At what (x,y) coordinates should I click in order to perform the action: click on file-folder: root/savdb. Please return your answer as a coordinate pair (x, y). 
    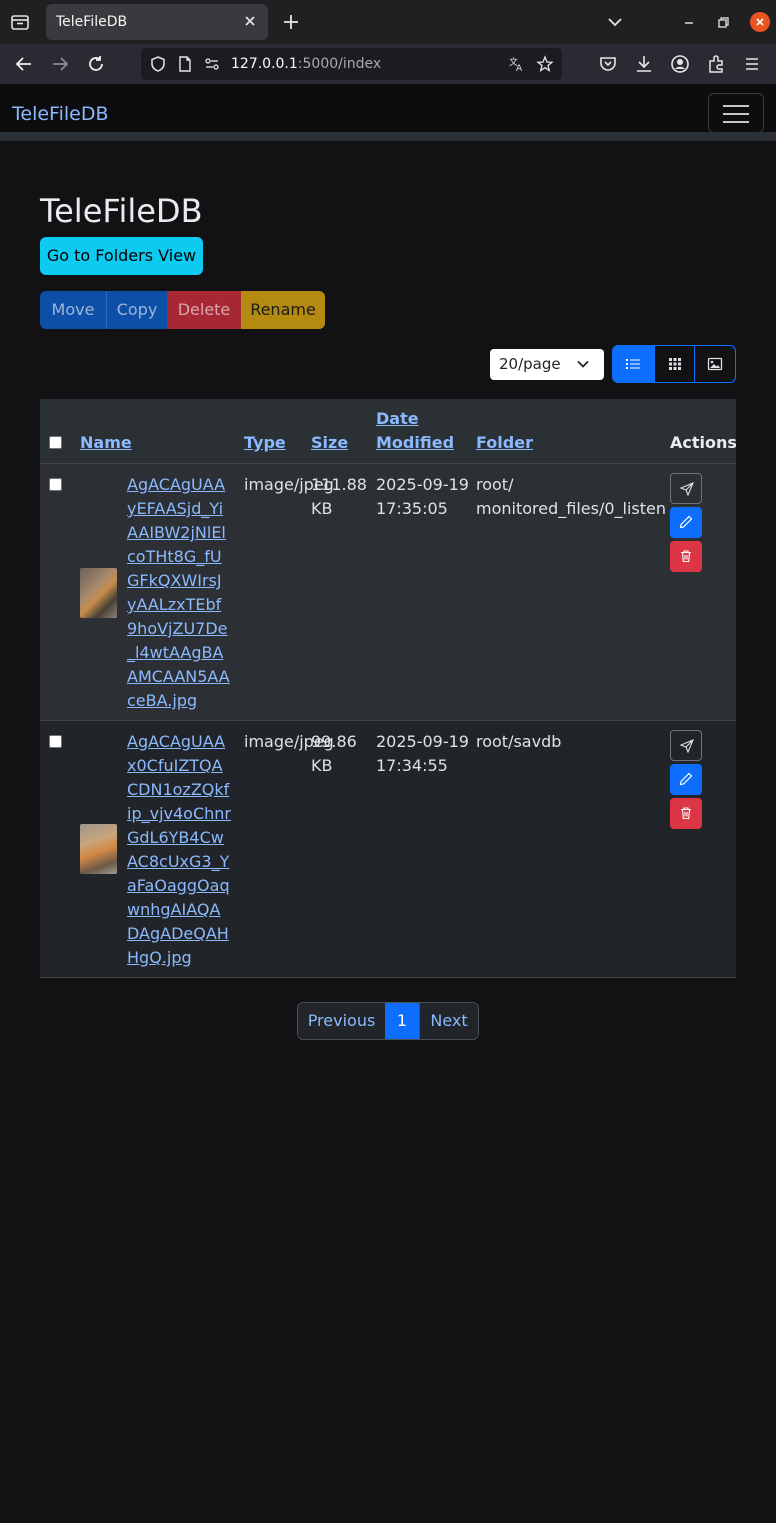
    Looking at the image, I should click on (518, 742).